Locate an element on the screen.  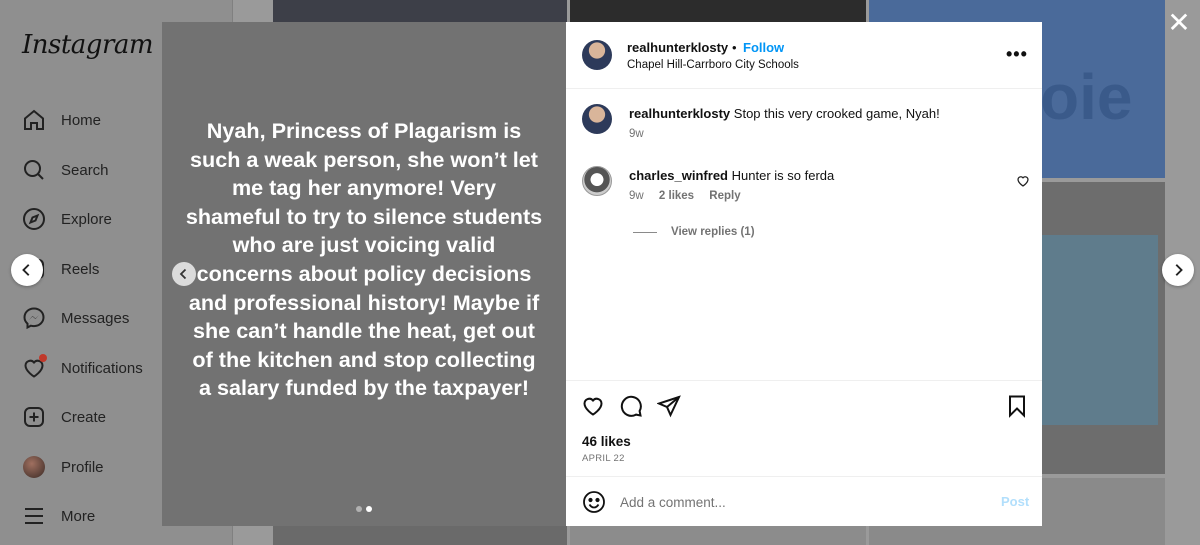
share-icon is located at coordinates (669, 406).